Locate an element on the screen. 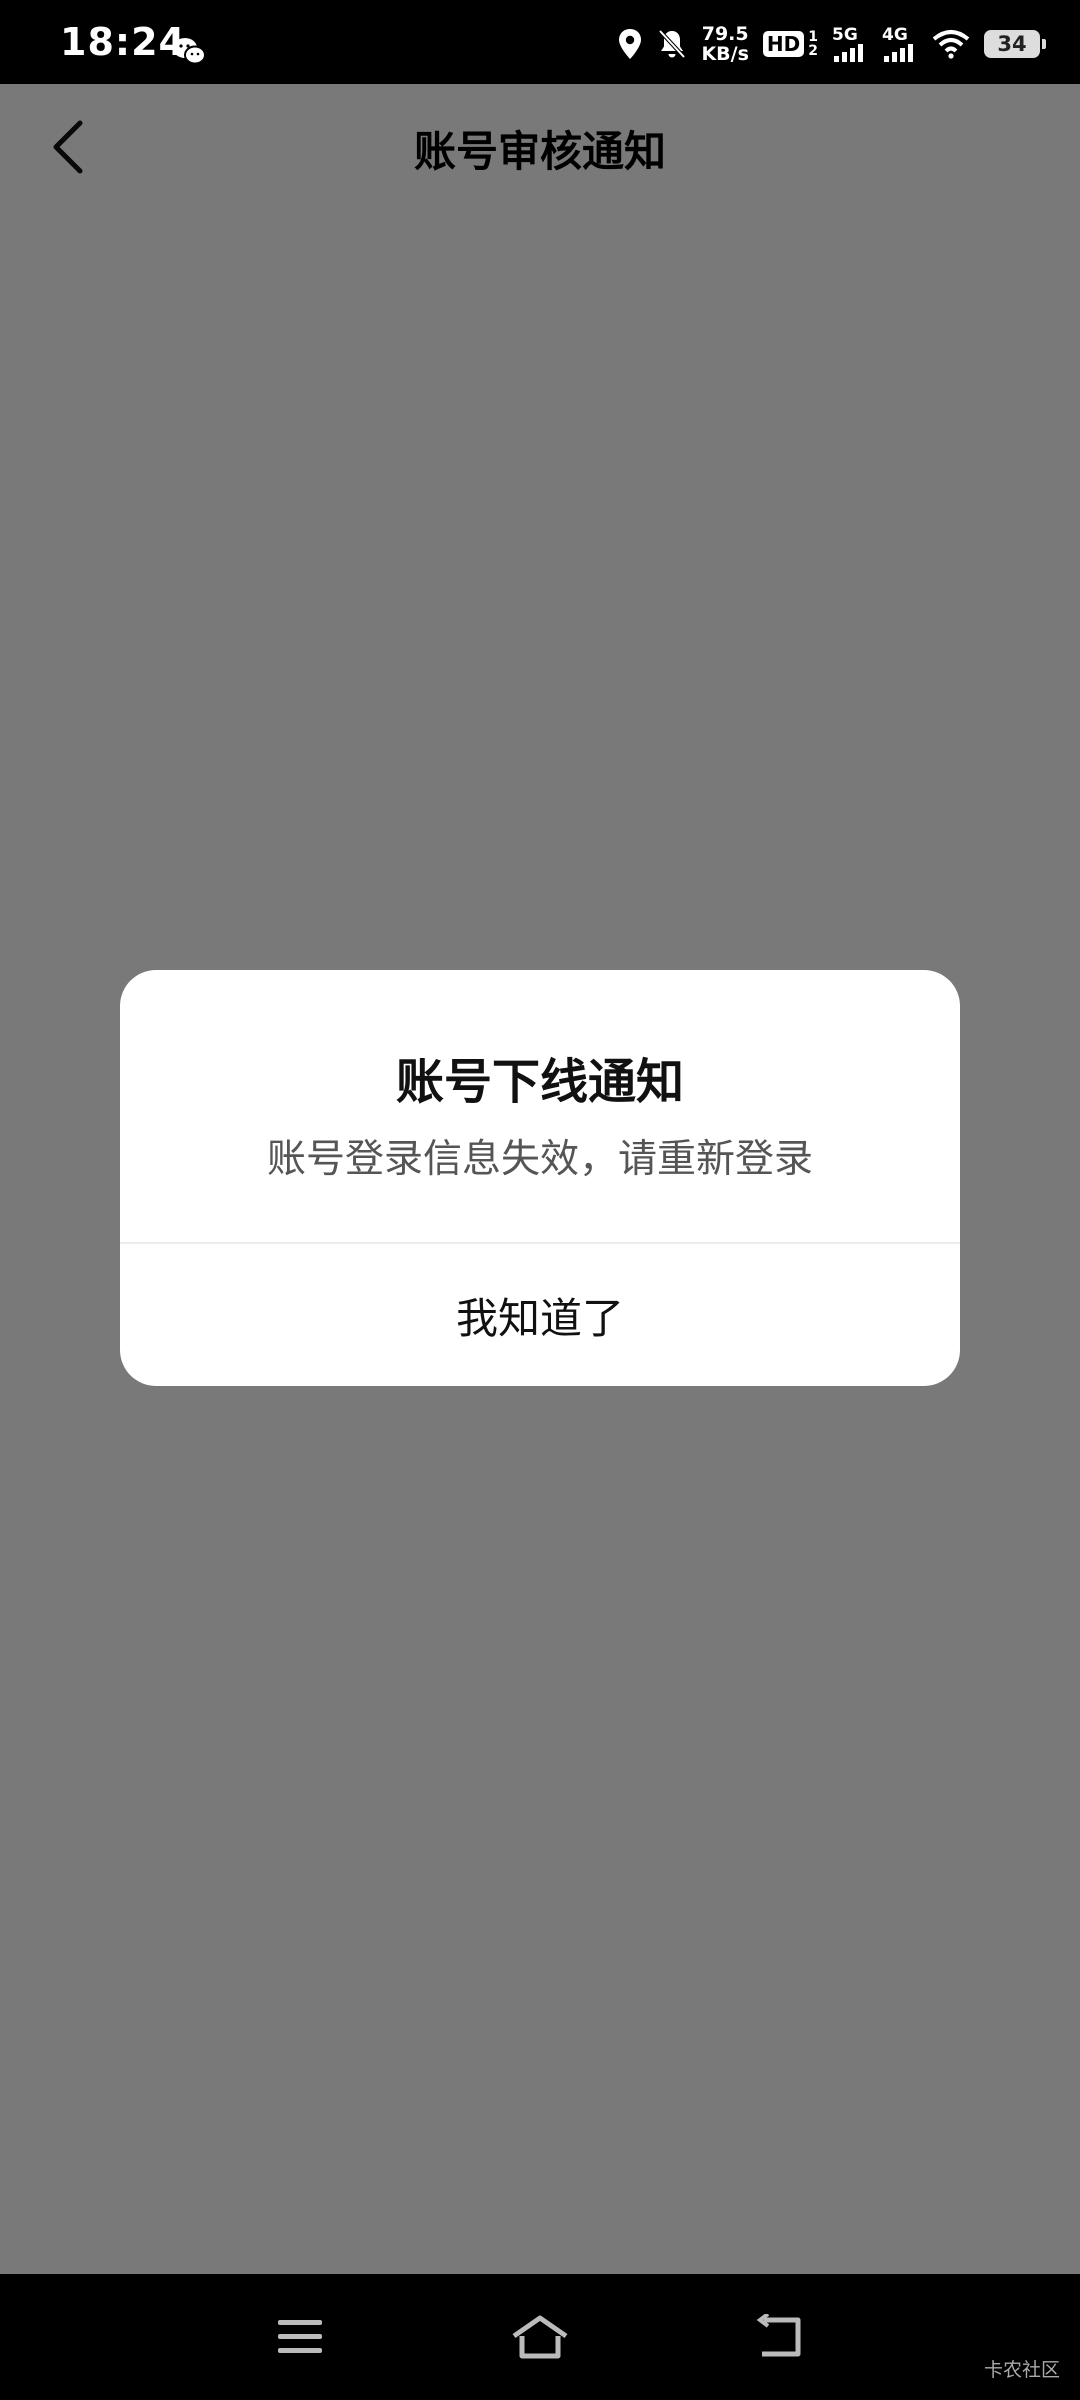 The width and height of the screenshot is (1080, 2400). status-time: 18:24 is located at coordinates (123, 42).